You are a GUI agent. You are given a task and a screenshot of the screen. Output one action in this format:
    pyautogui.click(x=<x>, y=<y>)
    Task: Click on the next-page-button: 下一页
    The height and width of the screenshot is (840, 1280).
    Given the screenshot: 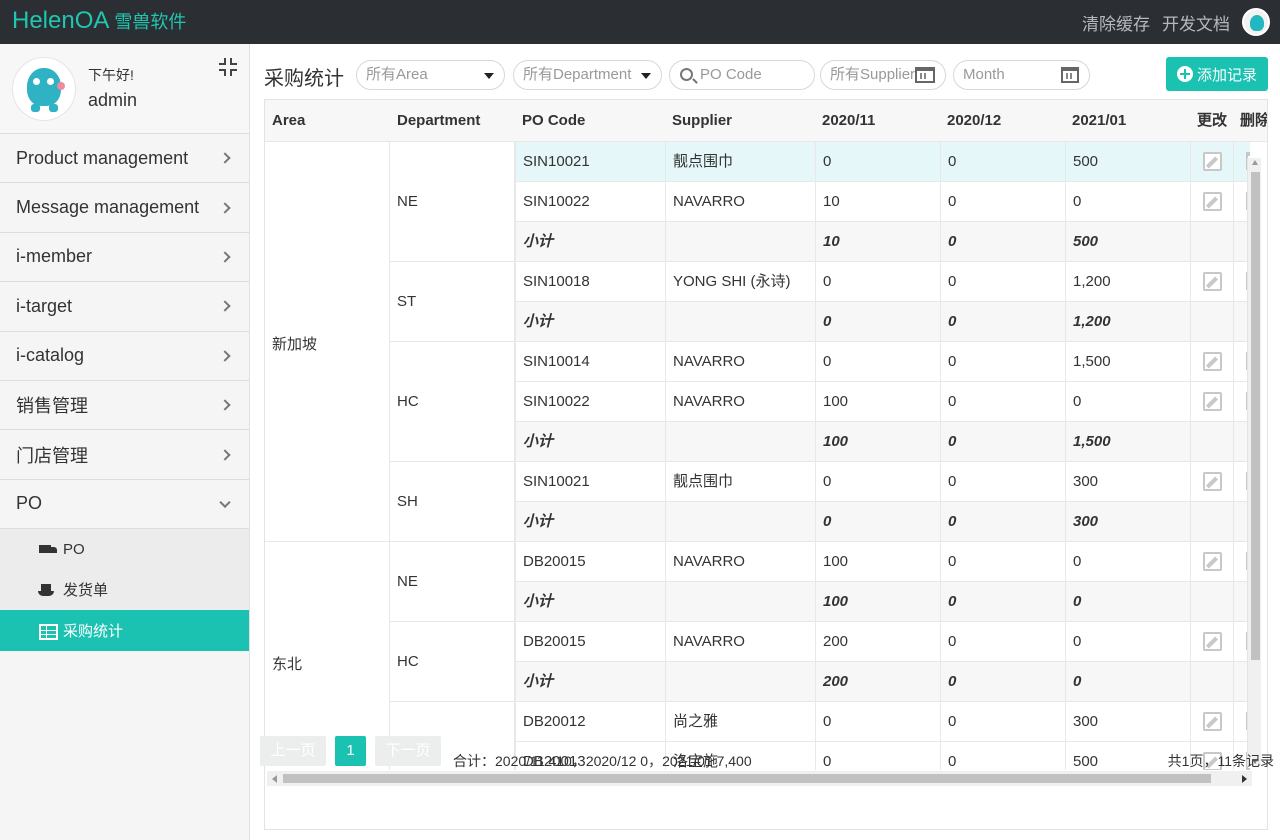 What is the action you would take?
    pyautogui.click(x=408, y=751)
    